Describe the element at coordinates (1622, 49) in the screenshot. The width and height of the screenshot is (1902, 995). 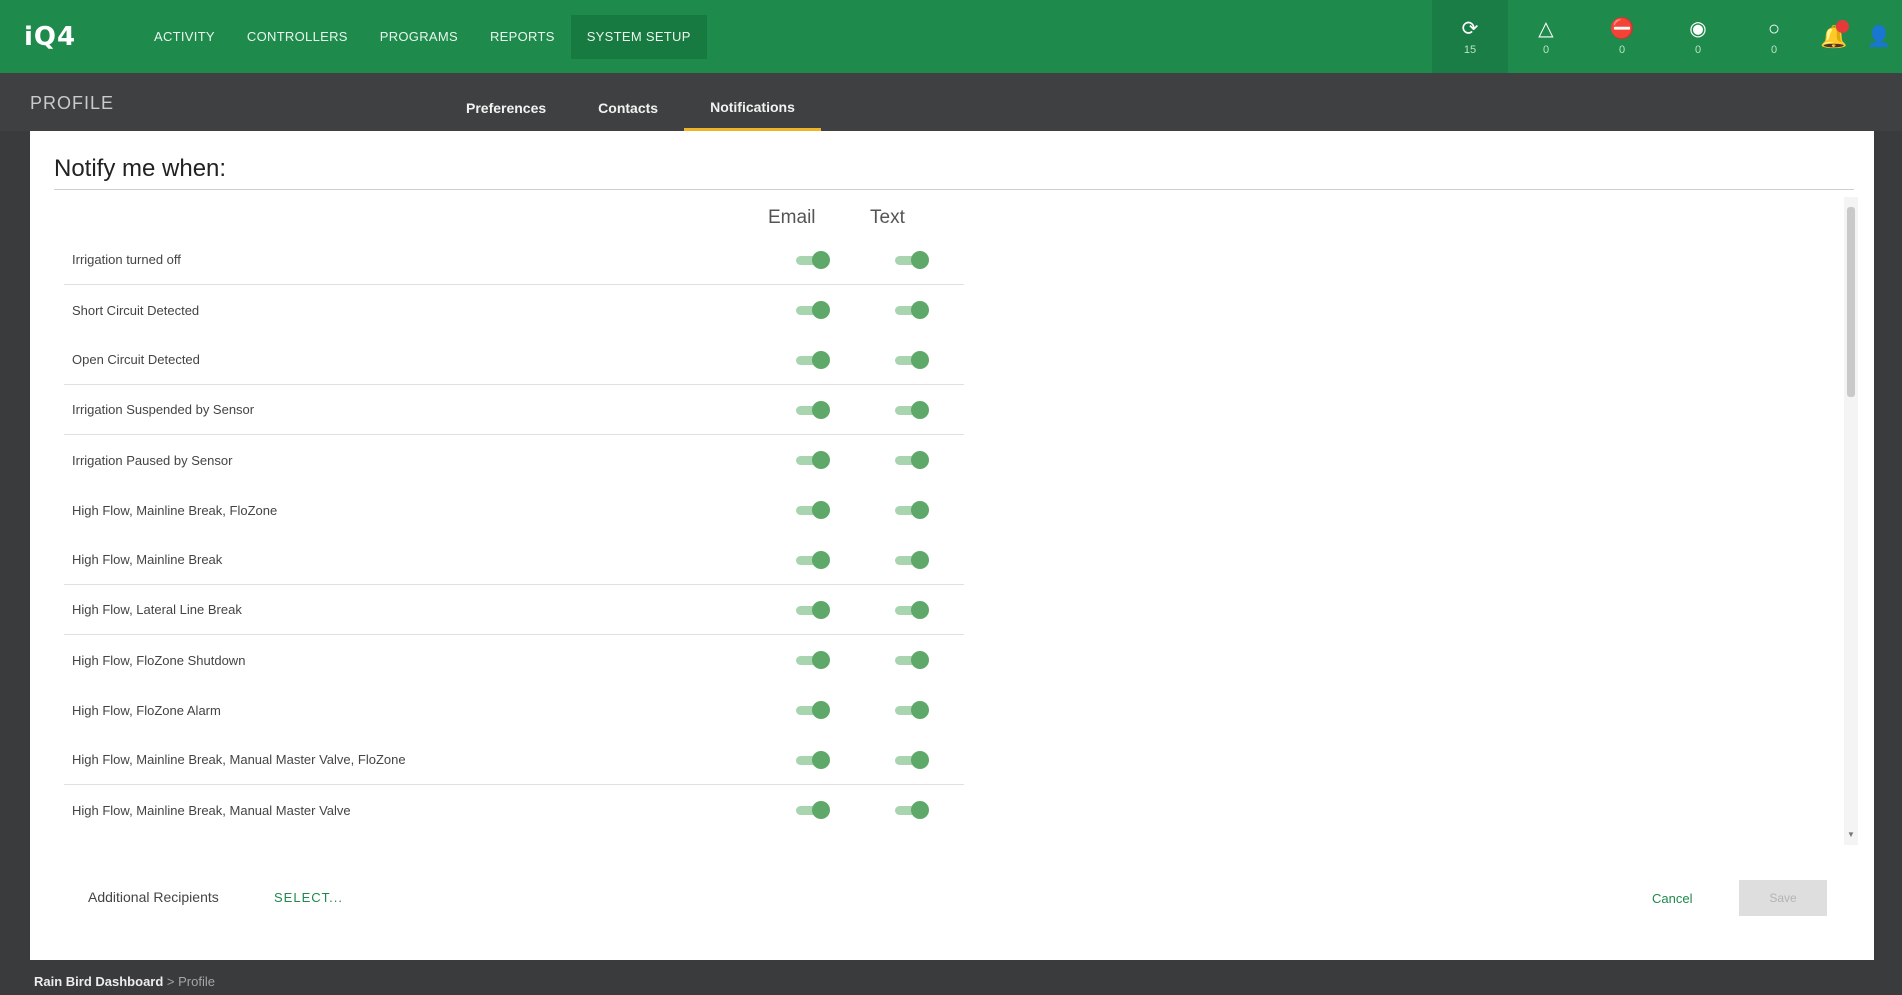
I see `lock-count: 0` at that location.